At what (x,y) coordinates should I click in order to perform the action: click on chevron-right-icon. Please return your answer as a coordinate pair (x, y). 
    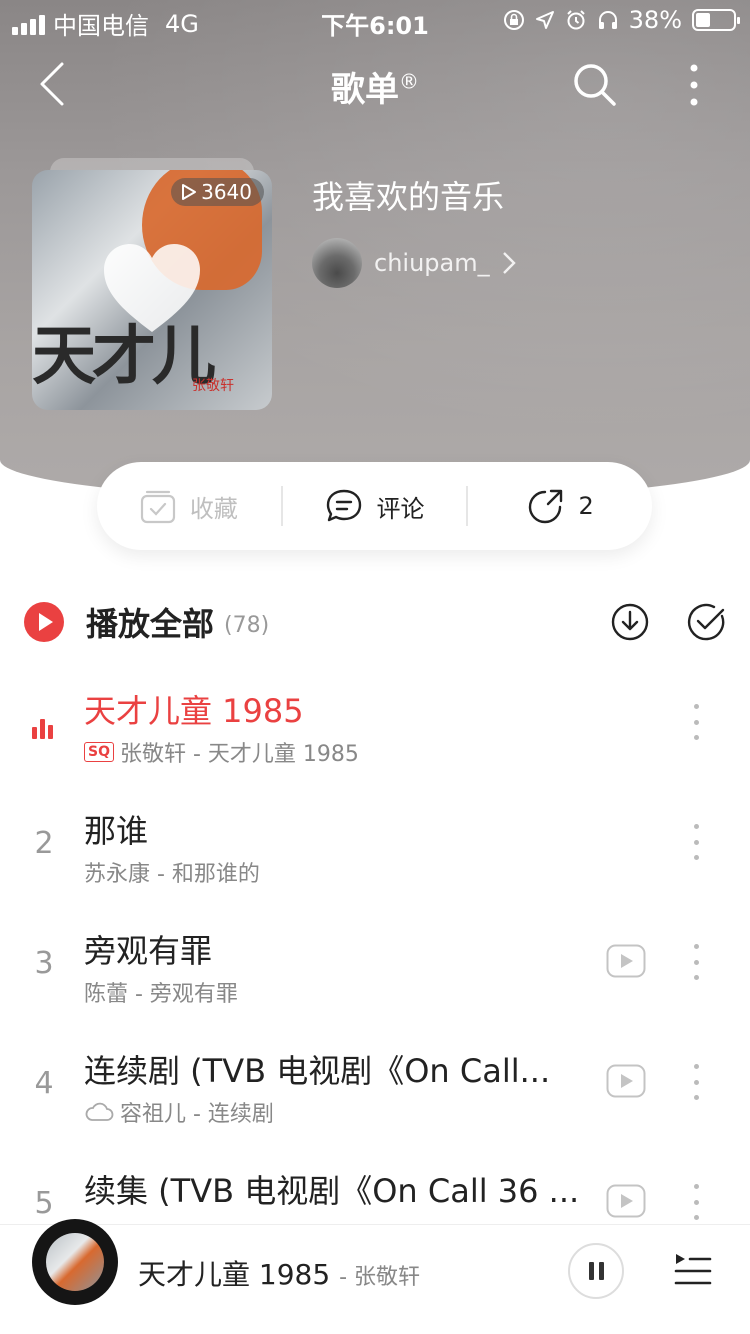
    Looking at the image, I should click on (509, 263).